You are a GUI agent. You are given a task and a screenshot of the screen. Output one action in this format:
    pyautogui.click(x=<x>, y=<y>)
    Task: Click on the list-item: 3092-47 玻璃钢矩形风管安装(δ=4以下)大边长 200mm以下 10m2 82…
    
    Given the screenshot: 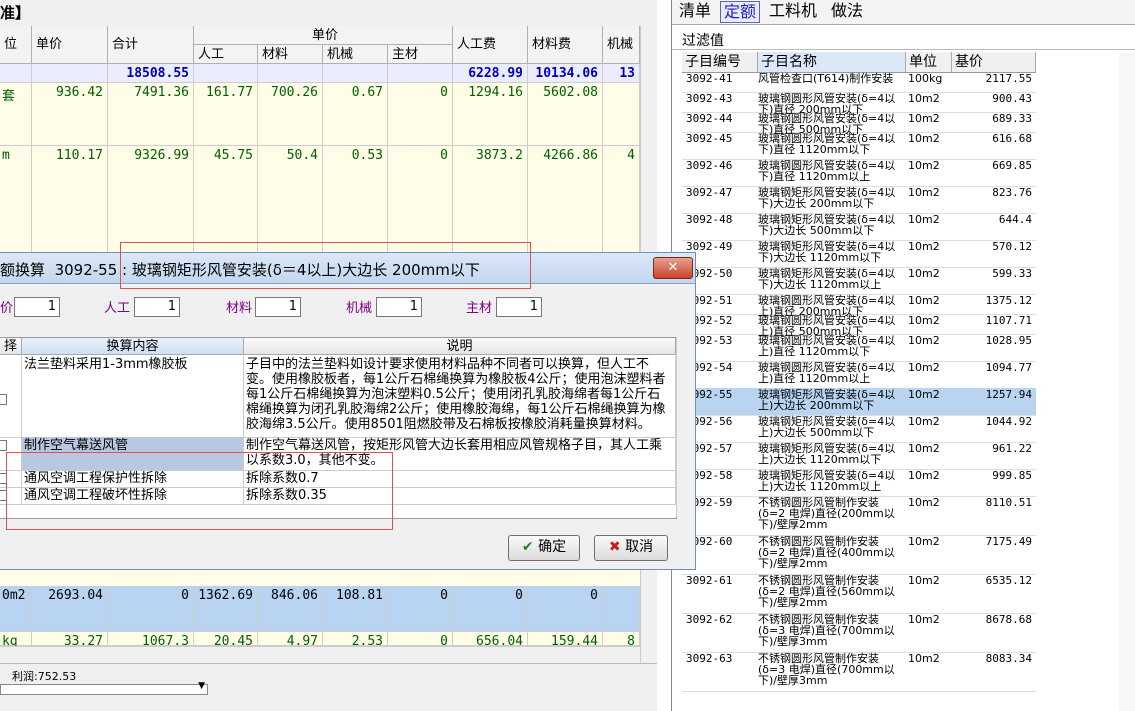 What is the action you would take?
    pyautogui.click(x=859, y=200)
    